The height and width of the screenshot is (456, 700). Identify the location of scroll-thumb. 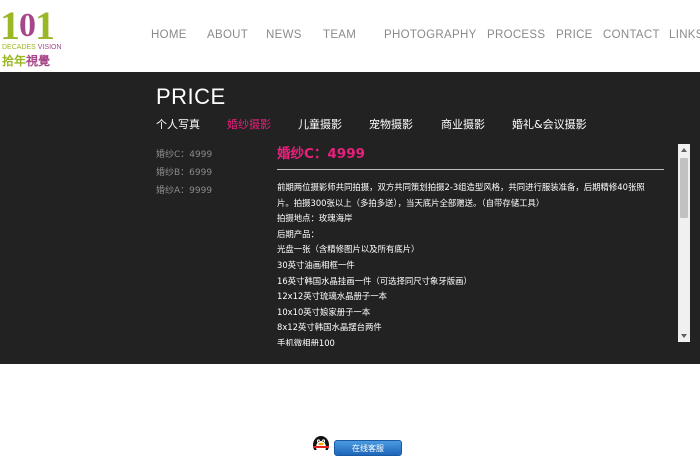
(684, 188).